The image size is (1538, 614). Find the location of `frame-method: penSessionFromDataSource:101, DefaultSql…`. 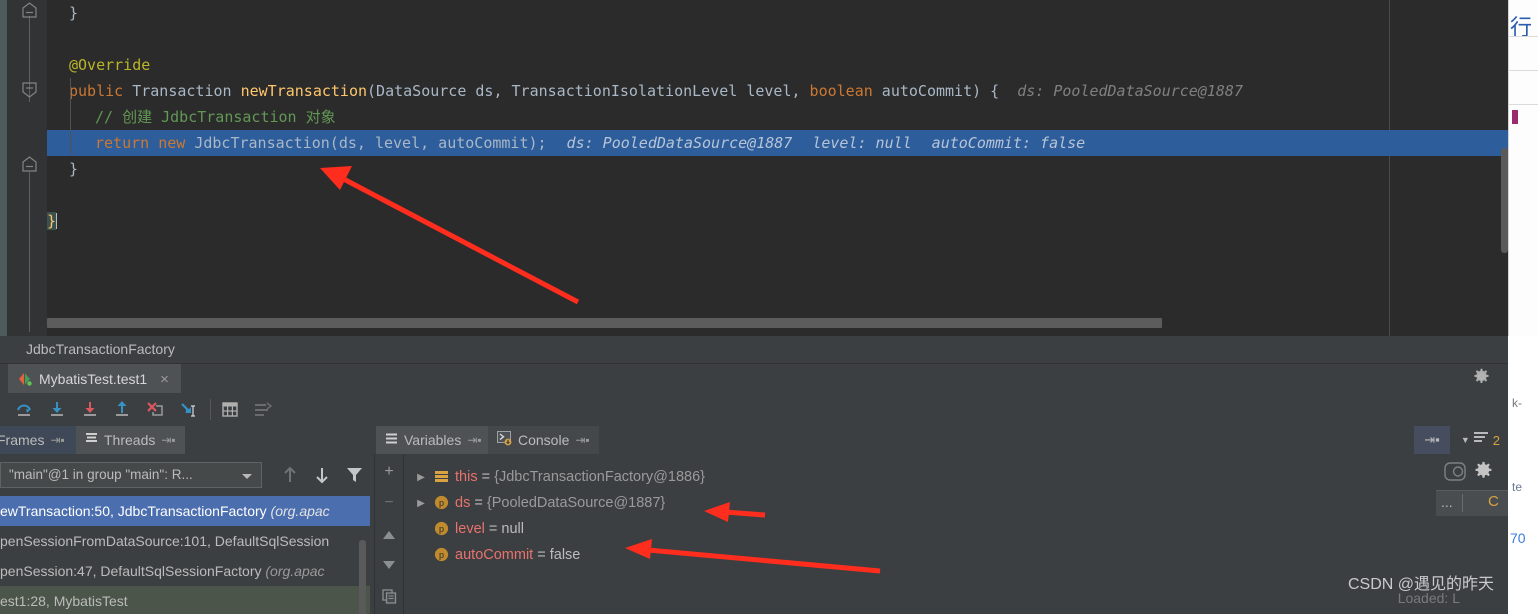

frame-method: penSessionFromDataSource:101, DefaultSql… is located at coordinates (165, 541).